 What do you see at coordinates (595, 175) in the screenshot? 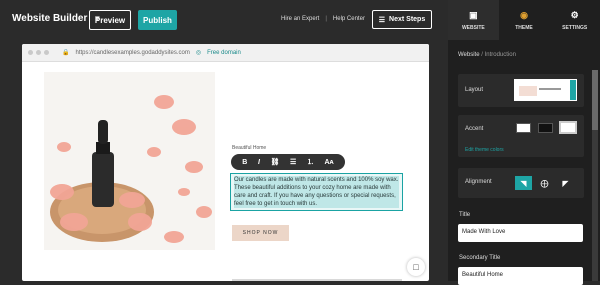
I see `panel-scrollbar` at bounding box center [595, 175].